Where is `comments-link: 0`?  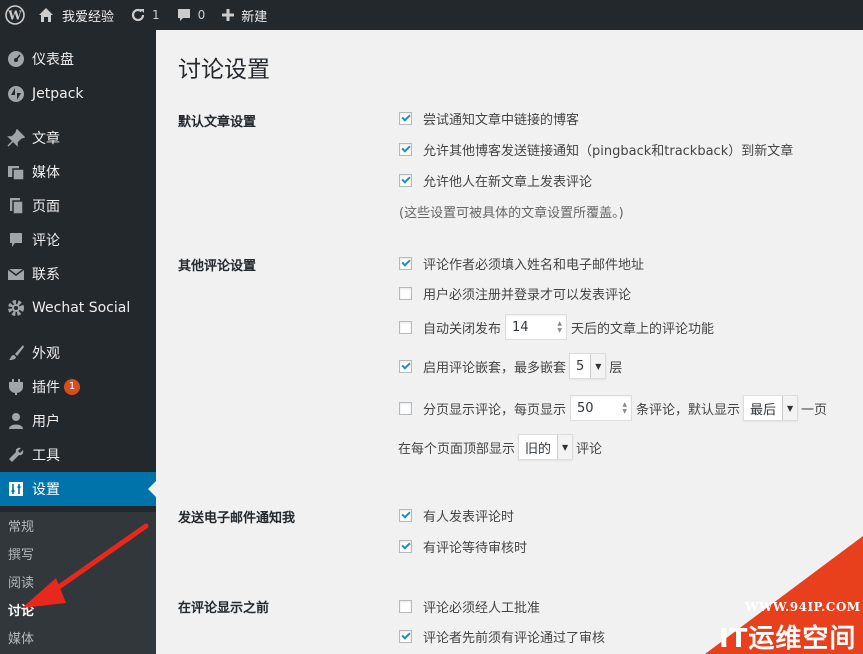
comments-link: 0 is located at coordinates (191, 15).